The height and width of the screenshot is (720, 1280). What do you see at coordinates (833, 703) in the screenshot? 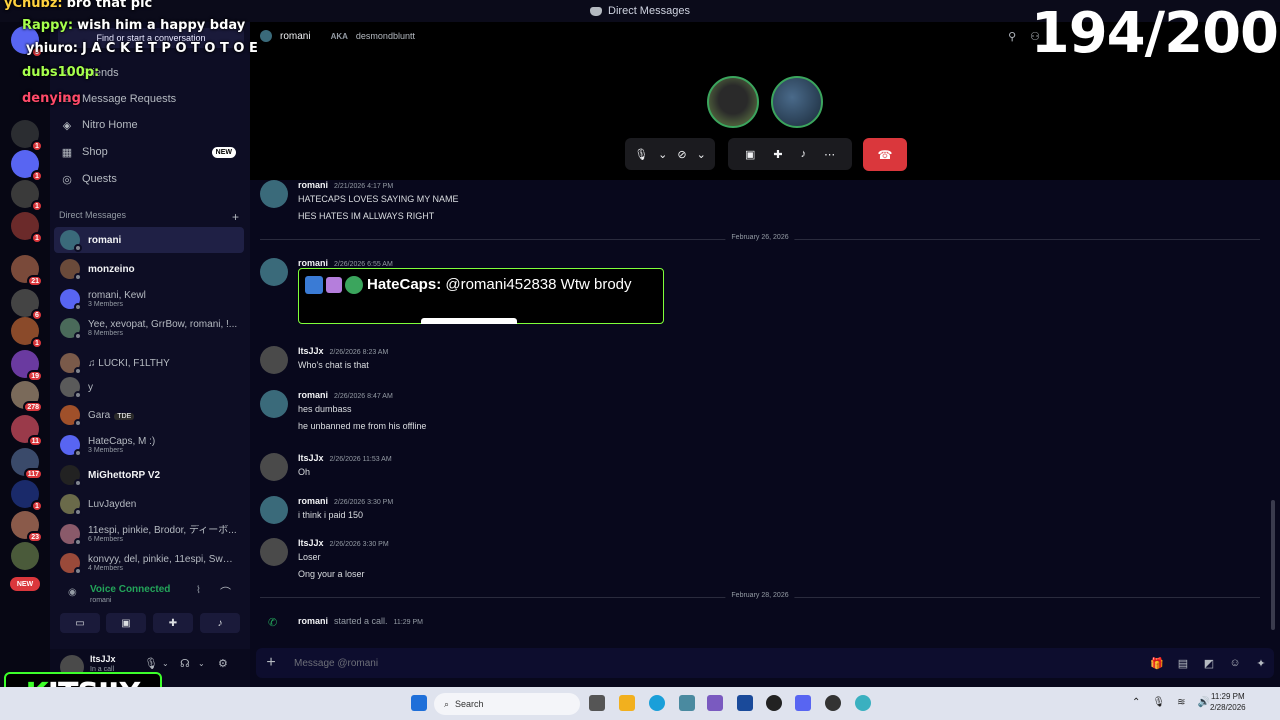
I see `obs-icon` at bounding box center [833, 703].